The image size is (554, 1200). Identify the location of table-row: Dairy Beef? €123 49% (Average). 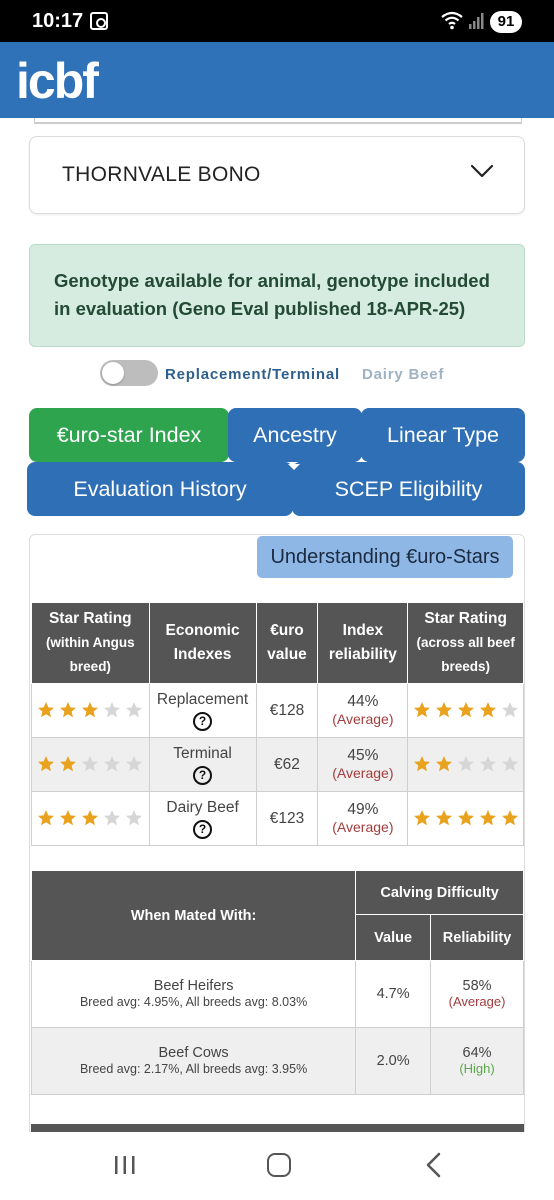
(277, 818).